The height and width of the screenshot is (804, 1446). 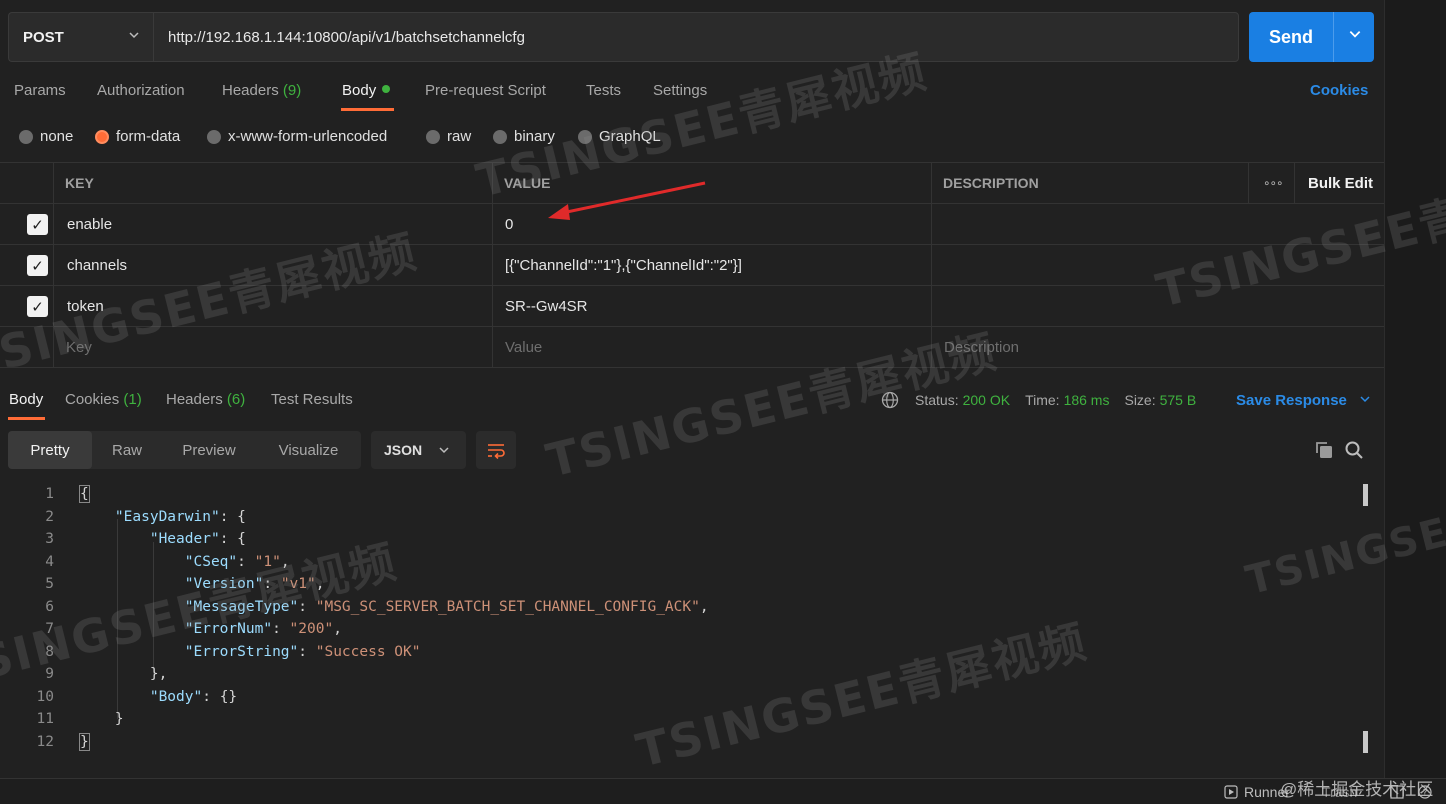 I want to click on method-select: POST, so click(x=81, y=37).